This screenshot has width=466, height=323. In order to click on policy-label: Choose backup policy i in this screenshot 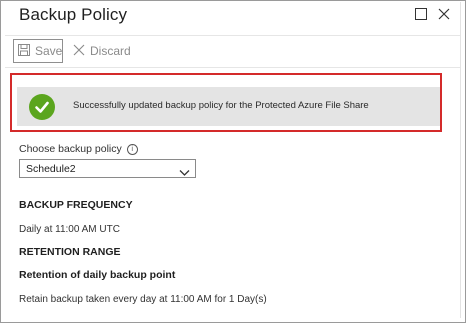, I will do `click(78, 149)`.